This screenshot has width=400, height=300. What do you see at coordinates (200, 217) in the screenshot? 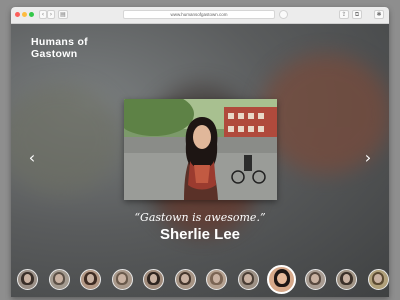
I see `featured-quote: “Gastown is awesome.”` at bounding box center [200, 217].